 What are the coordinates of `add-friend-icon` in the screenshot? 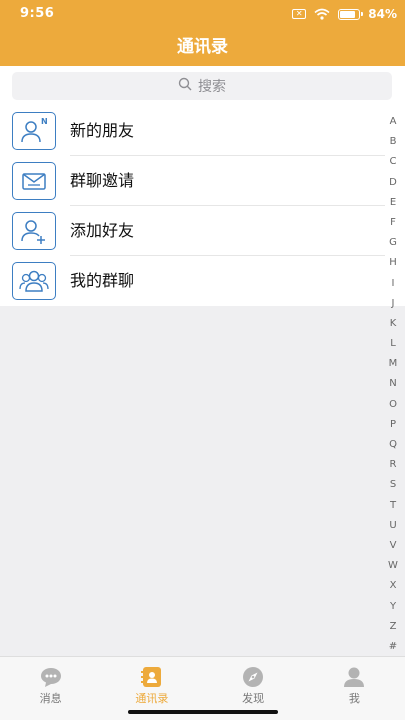 It's located at (34, 231).